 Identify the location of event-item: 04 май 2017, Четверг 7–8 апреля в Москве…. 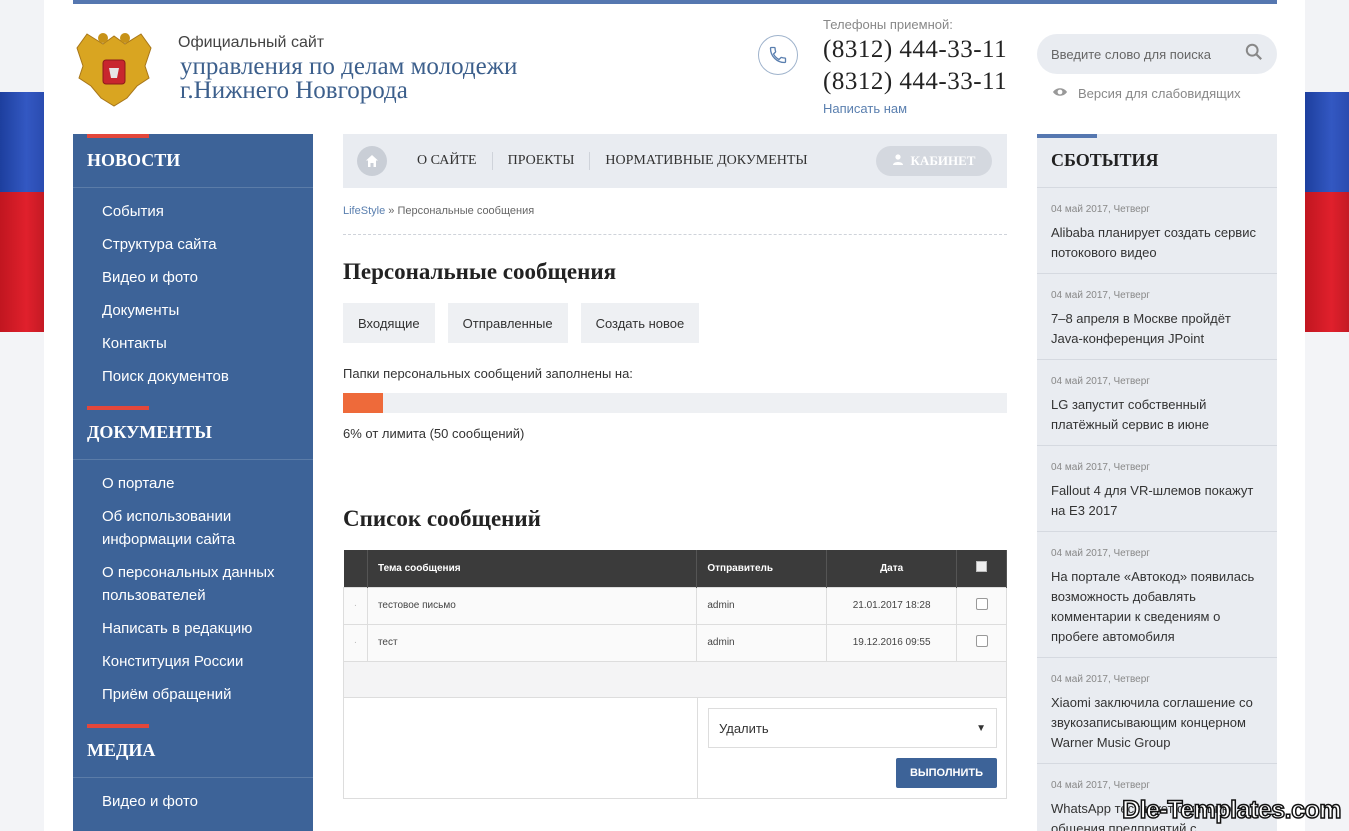
(1157, 317).